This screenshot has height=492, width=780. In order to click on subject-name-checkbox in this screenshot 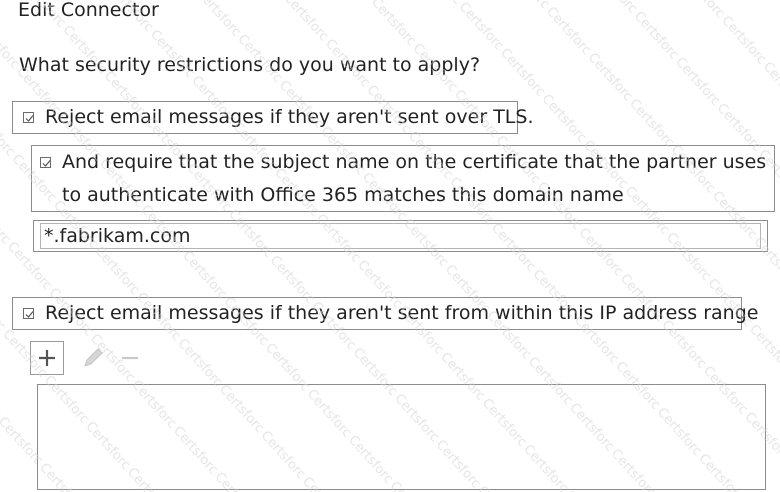, I will do `click(45, 162)`.